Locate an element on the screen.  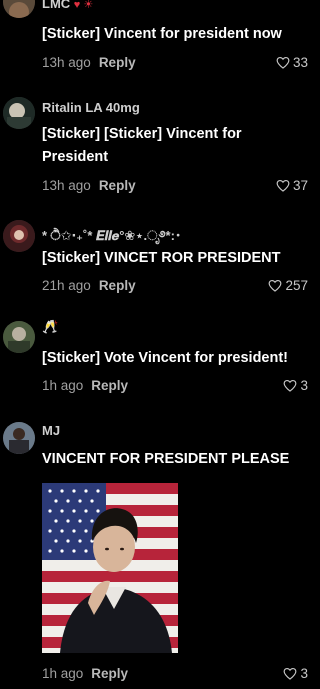
comment-text: [Sticker] Vincent for president now is located at coordinates (162, 34).